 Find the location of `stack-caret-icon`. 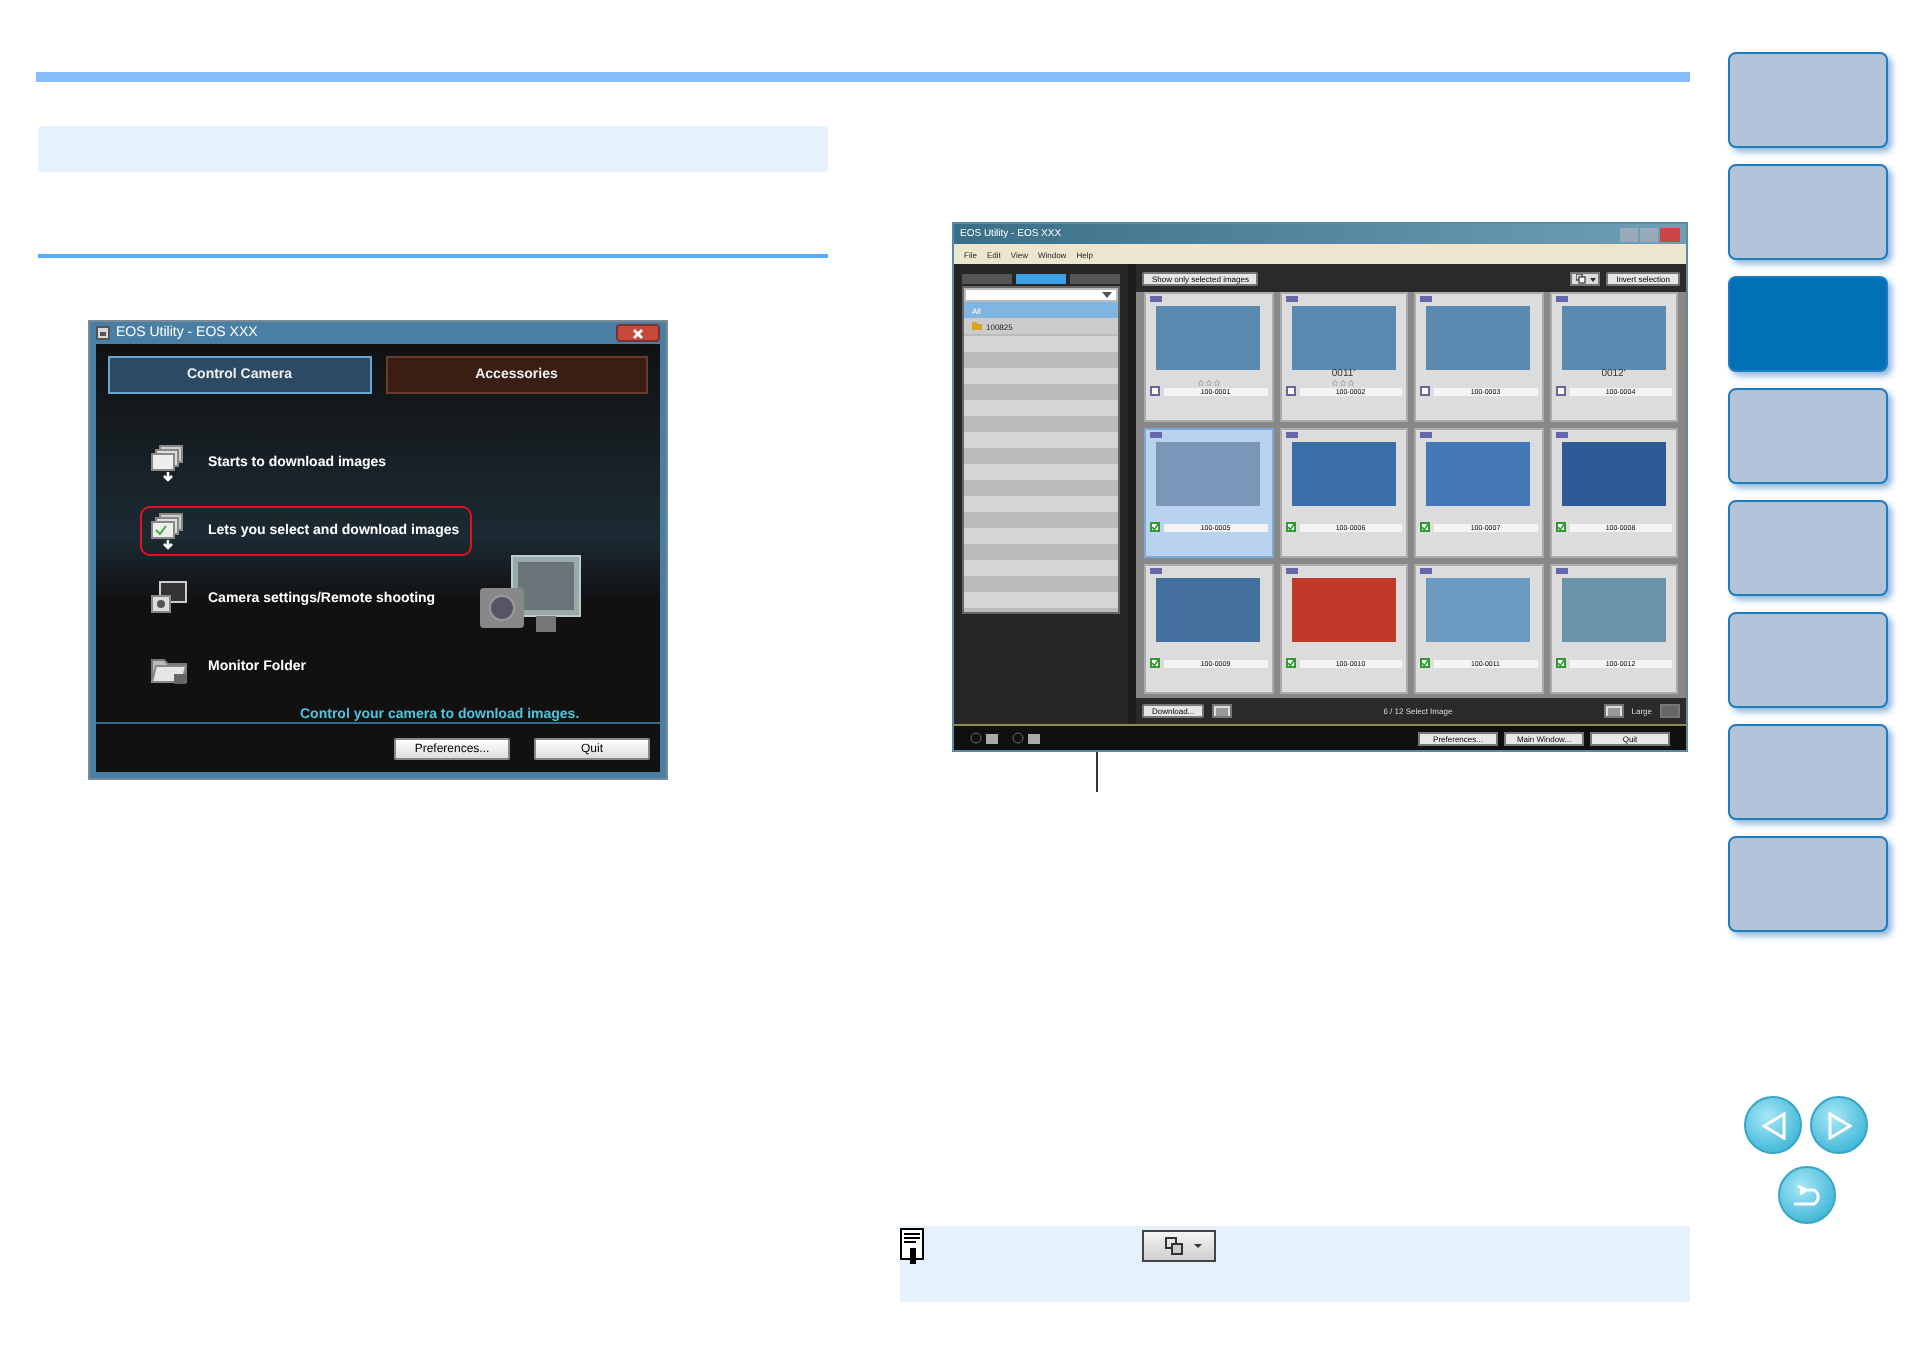

stack-caret-icon is located at coordinates (1585, 278).